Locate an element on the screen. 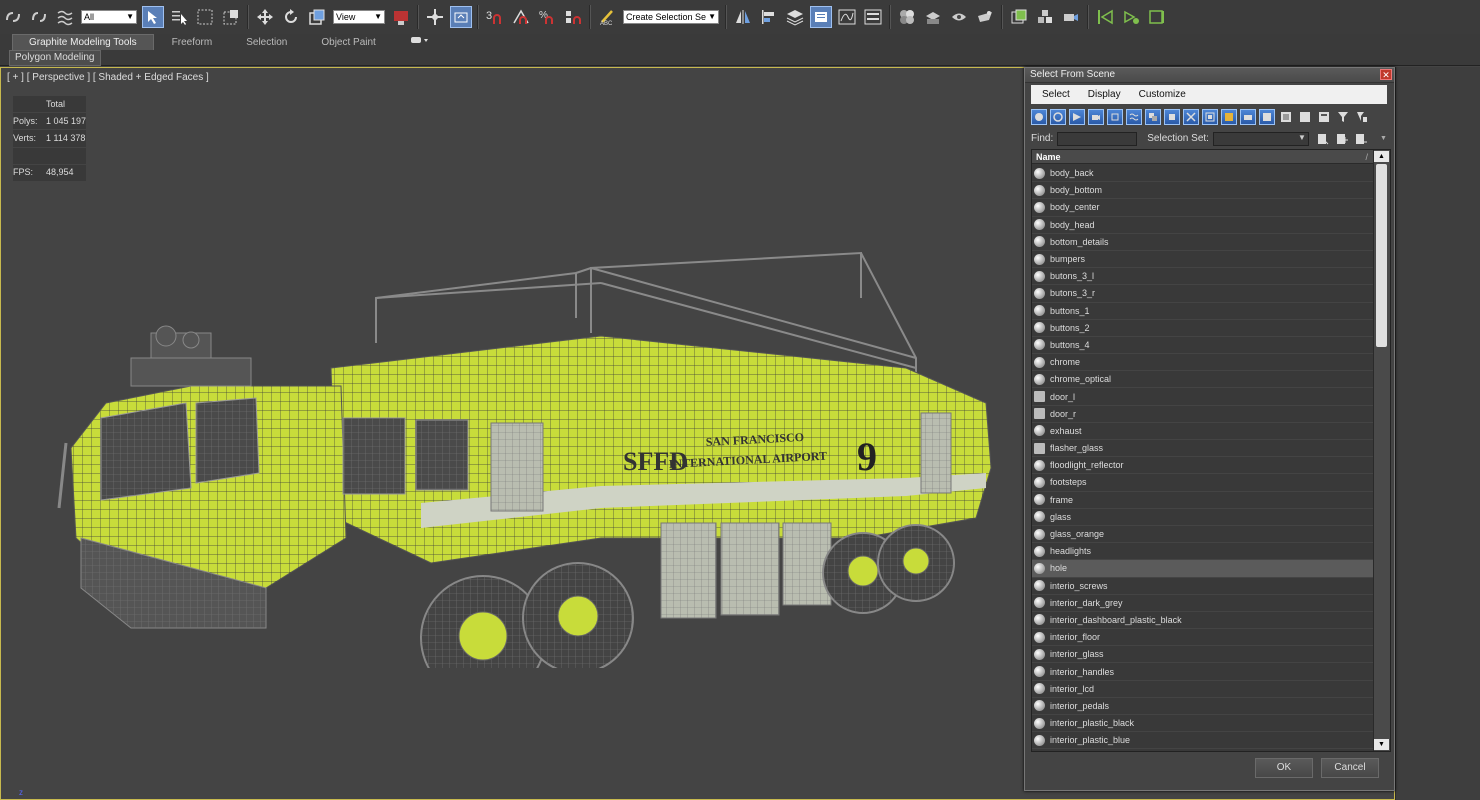  spinner-snap-icon is located at coordinates (573, 17).